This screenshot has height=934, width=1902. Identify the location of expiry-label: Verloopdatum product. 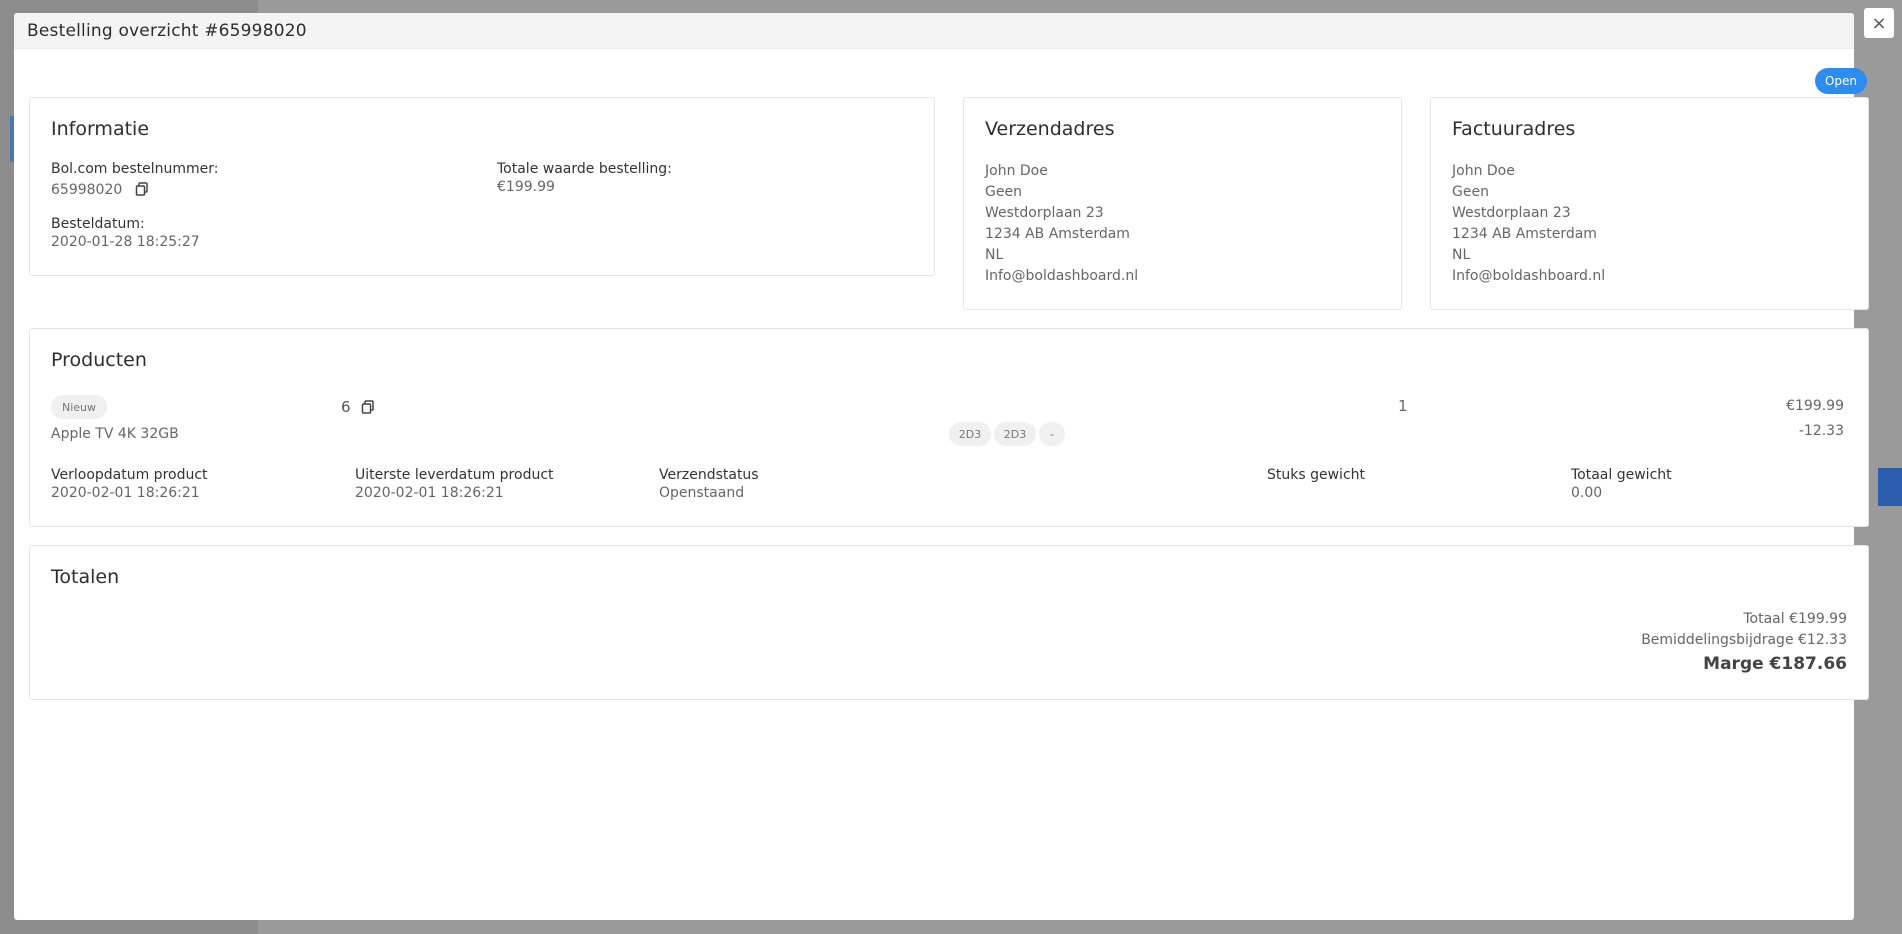
(129, 475).